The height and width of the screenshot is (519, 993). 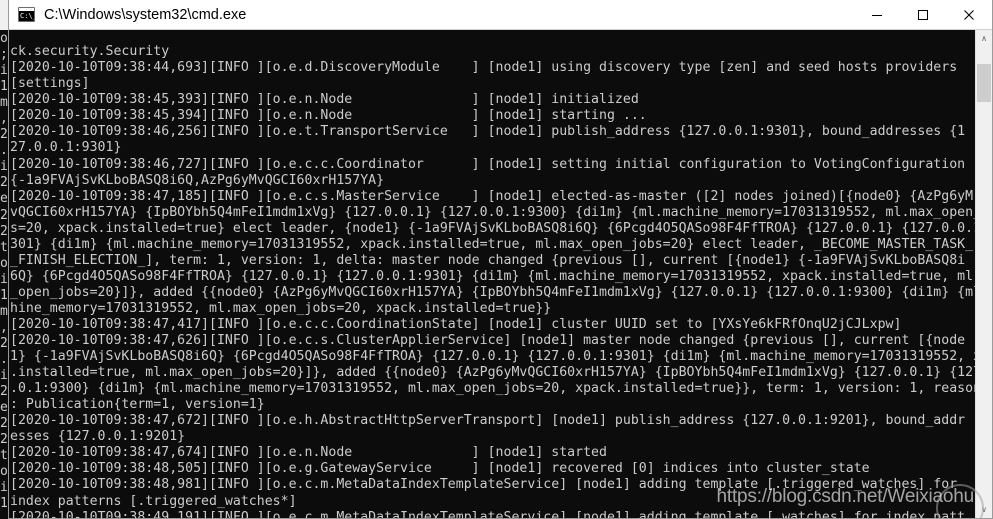 I want to click on window-title: C:\Windows\system32\cmd.exe, so click(x=145, y=14).